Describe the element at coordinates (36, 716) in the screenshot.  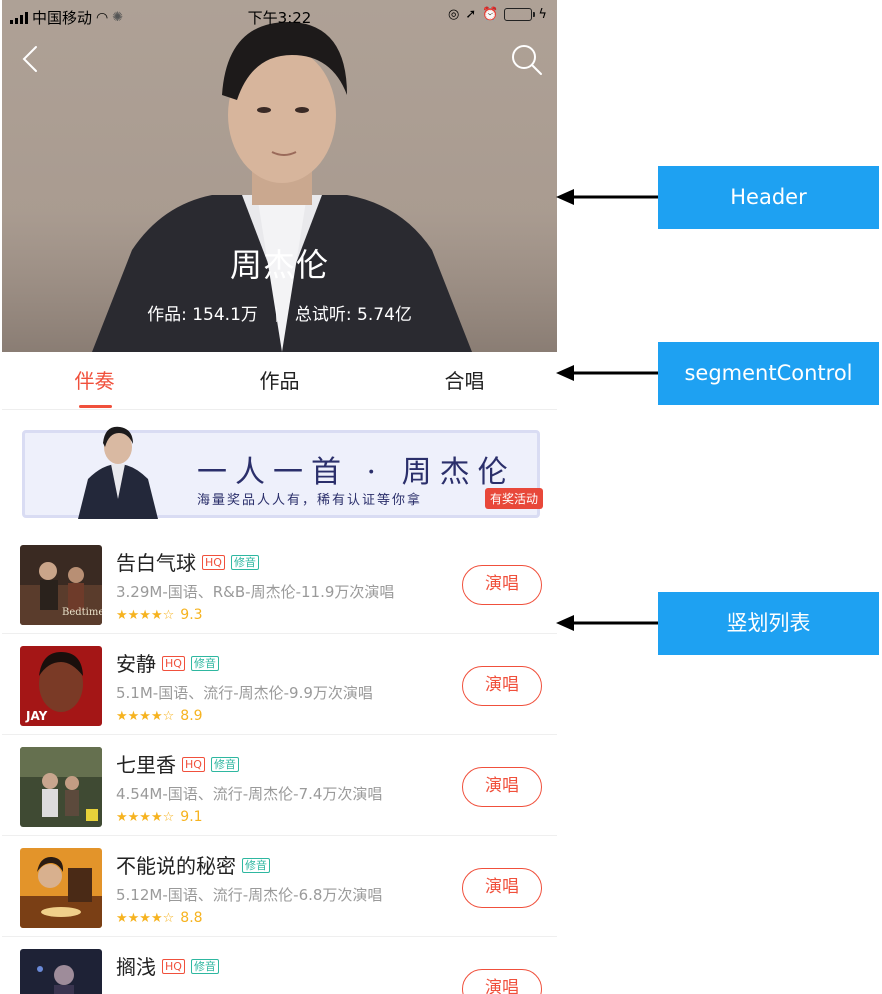
I see `svg-text: JAY` at that location.